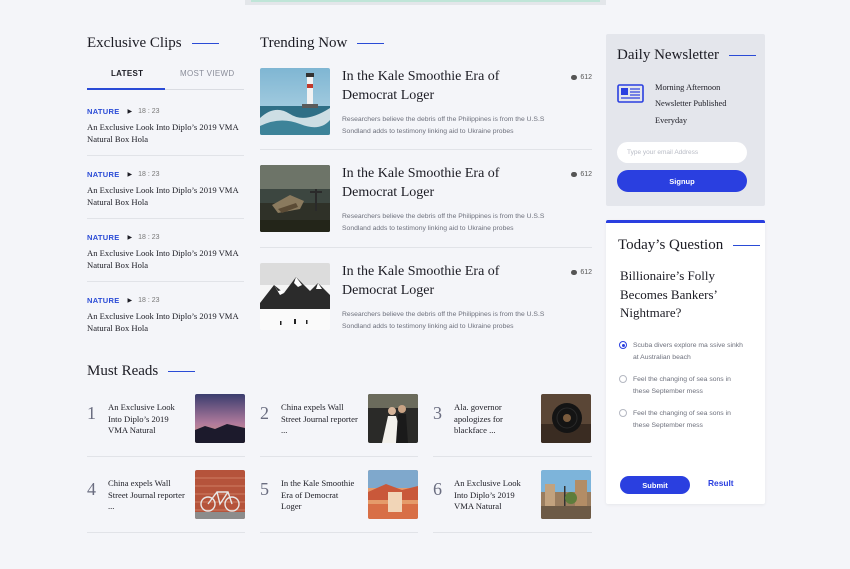 The image size is (850, 569). What do you see at coordinates (689, 245) in the screenshot?
I see `question-title: Today’s Question` at bounding box center [689, 245].